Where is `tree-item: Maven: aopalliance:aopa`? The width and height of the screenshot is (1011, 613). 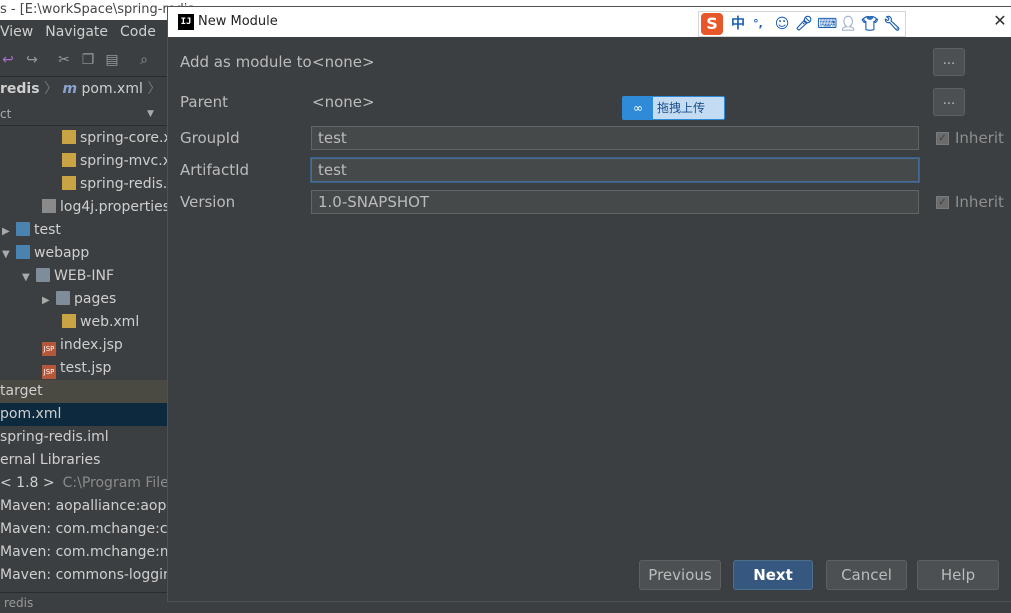 tree-item: Maven: aopalliance:aopa is located at coordinates (84, 506).